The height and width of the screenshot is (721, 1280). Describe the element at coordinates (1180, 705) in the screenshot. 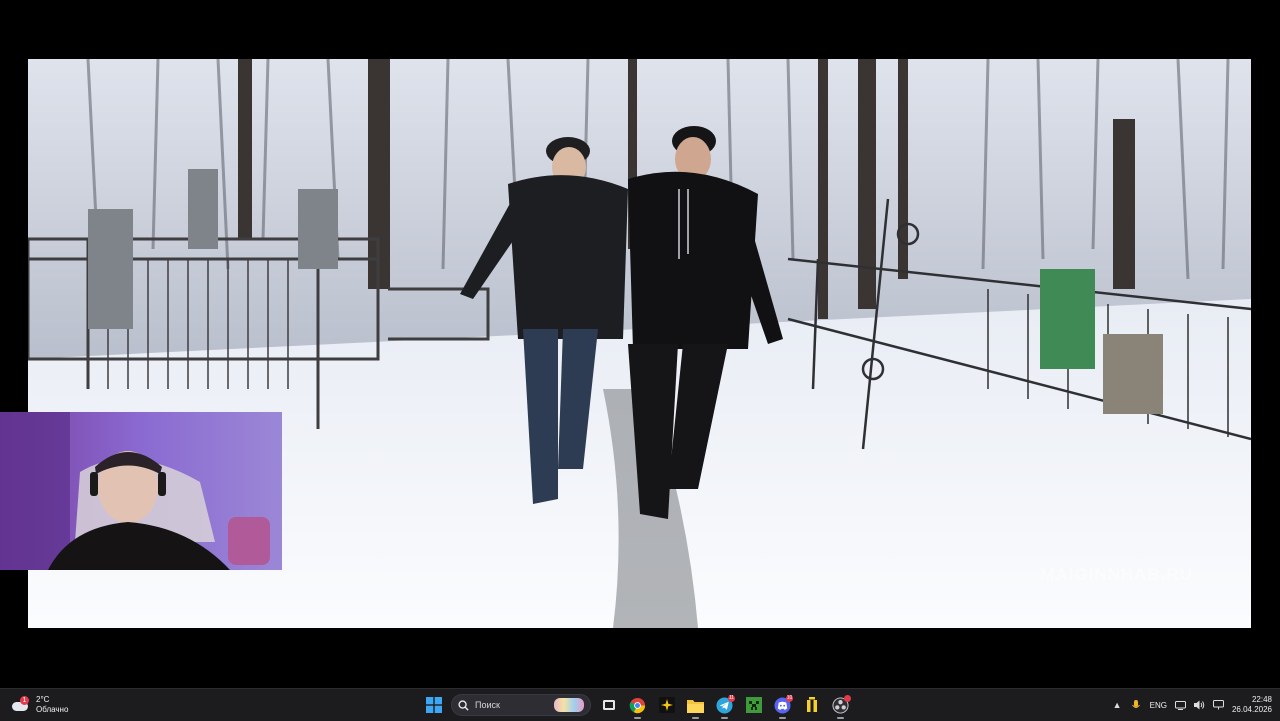

I see `display-icon` at that location.